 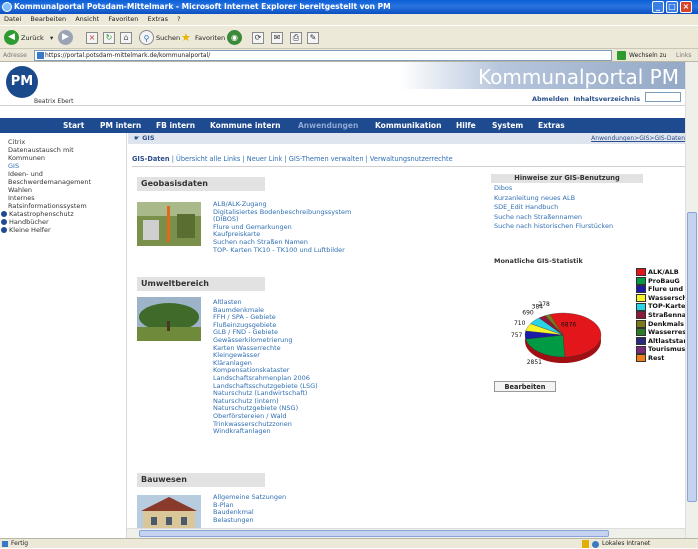 What do you see at coordinates (201, 480) in the screenshot?
I see `section-bauwesen: Bauwesen` at bounding box center [201, 480].